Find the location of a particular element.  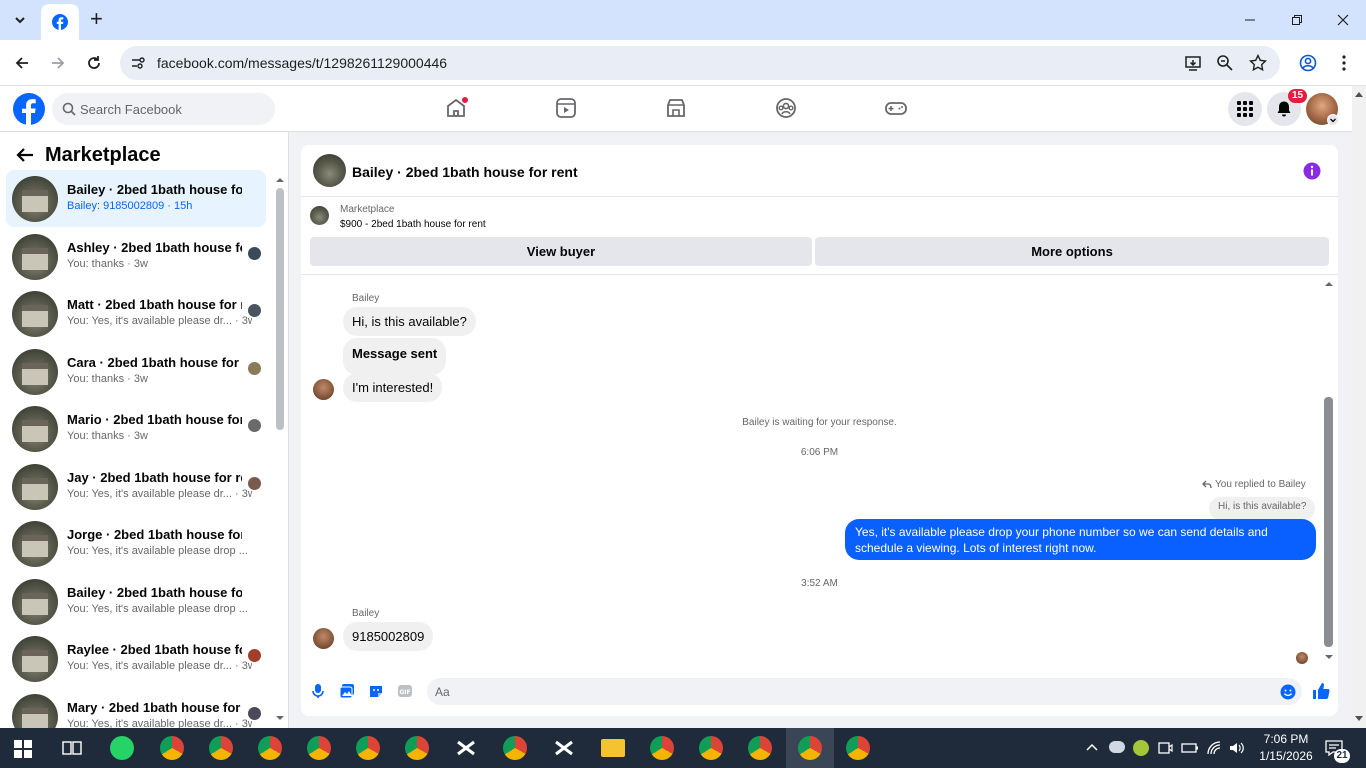

profile-icon is located at coordinates (1308, 63).